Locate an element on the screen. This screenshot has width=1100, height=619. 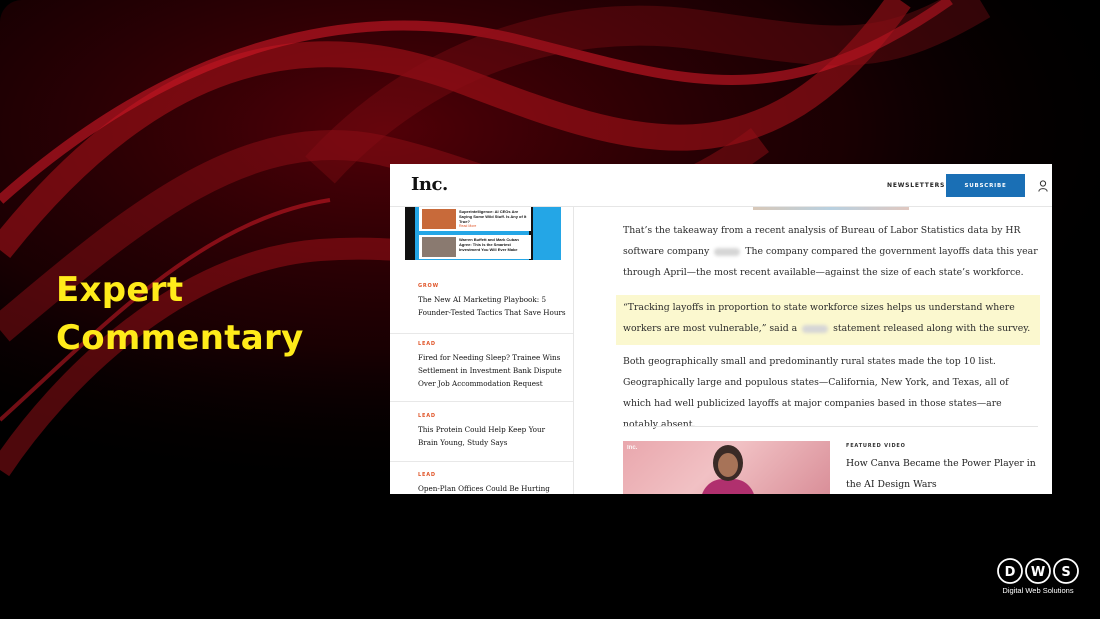
featured-video-thumbnail: Inc. is located at coordinates (726, 467).